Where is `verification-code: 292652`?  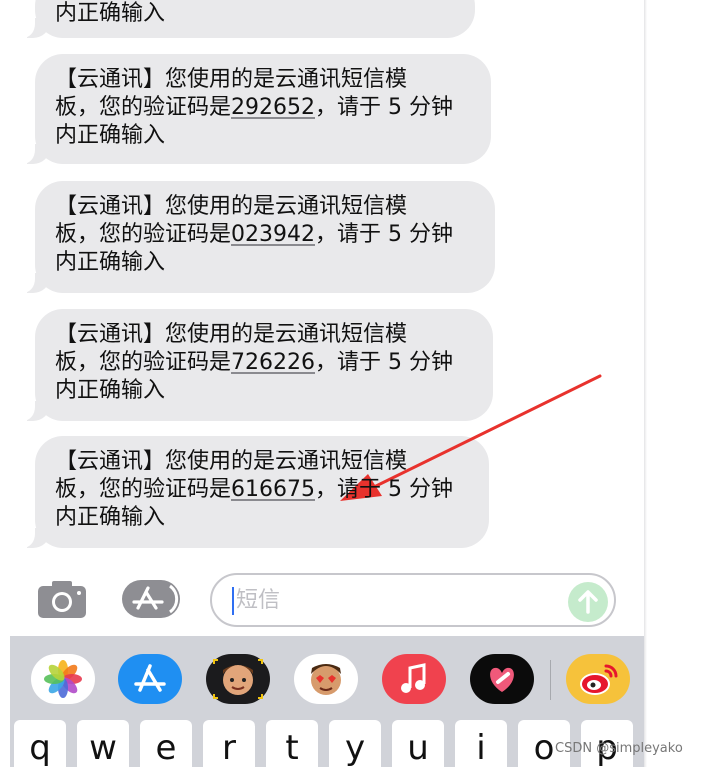
verification-code: 292652 is located at coordinates (273, 107).